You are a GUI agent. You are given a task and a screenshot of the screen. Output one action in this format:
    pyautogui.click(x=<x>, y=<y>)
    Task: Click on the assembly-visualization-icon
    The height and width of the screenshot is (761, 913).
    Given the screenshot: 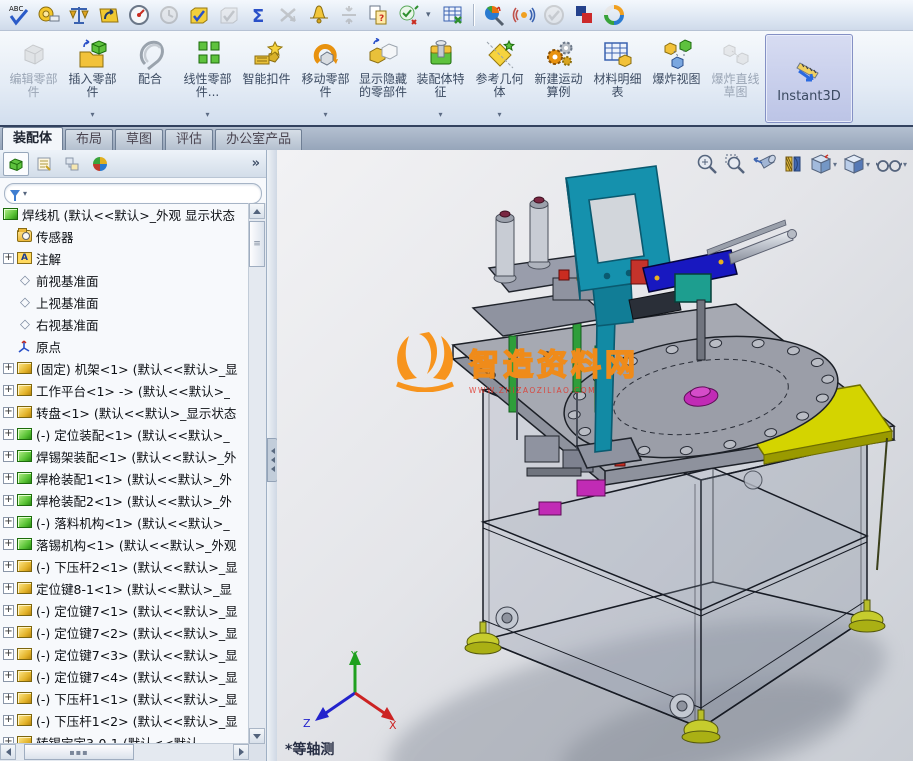 What is the action you would take?
    pyautogui.click(x=169, y=15)
    